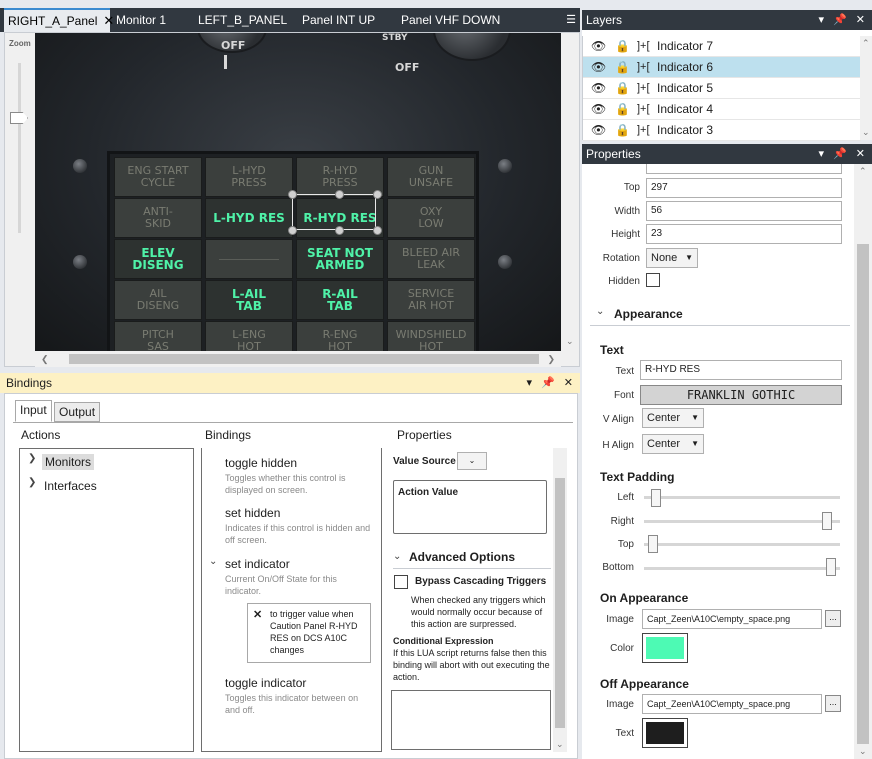 The image size is (872, 759). I want to click on properties-vertical-scrollbar: ⌃ ⌄, so click(863, 461).